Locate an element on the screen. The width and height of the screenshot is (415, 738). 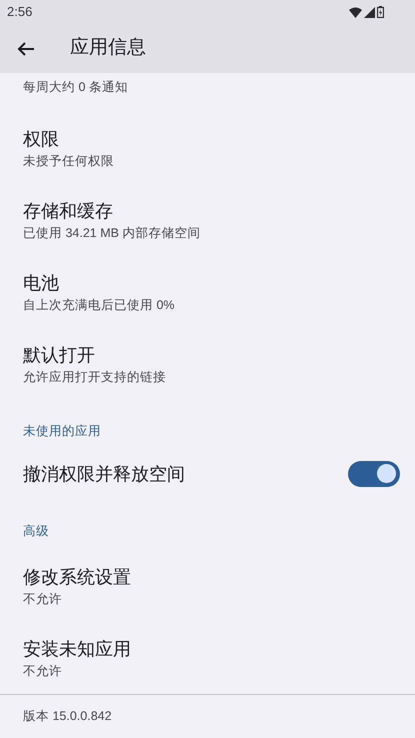
version-text: 版本 15.0.0.842 is located at coordinates (67, 717).